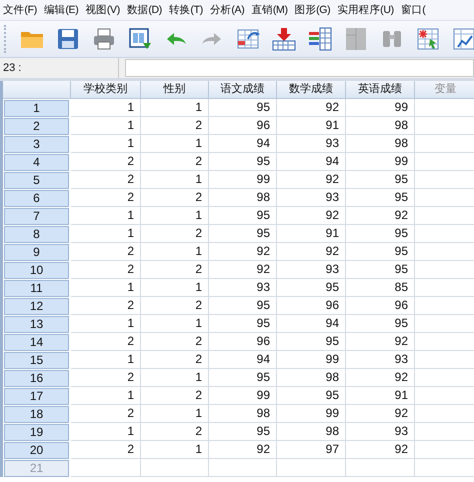 The height and width of the screenshot is (482, 474). I want to click on row-number: 18, so click(36, 414).